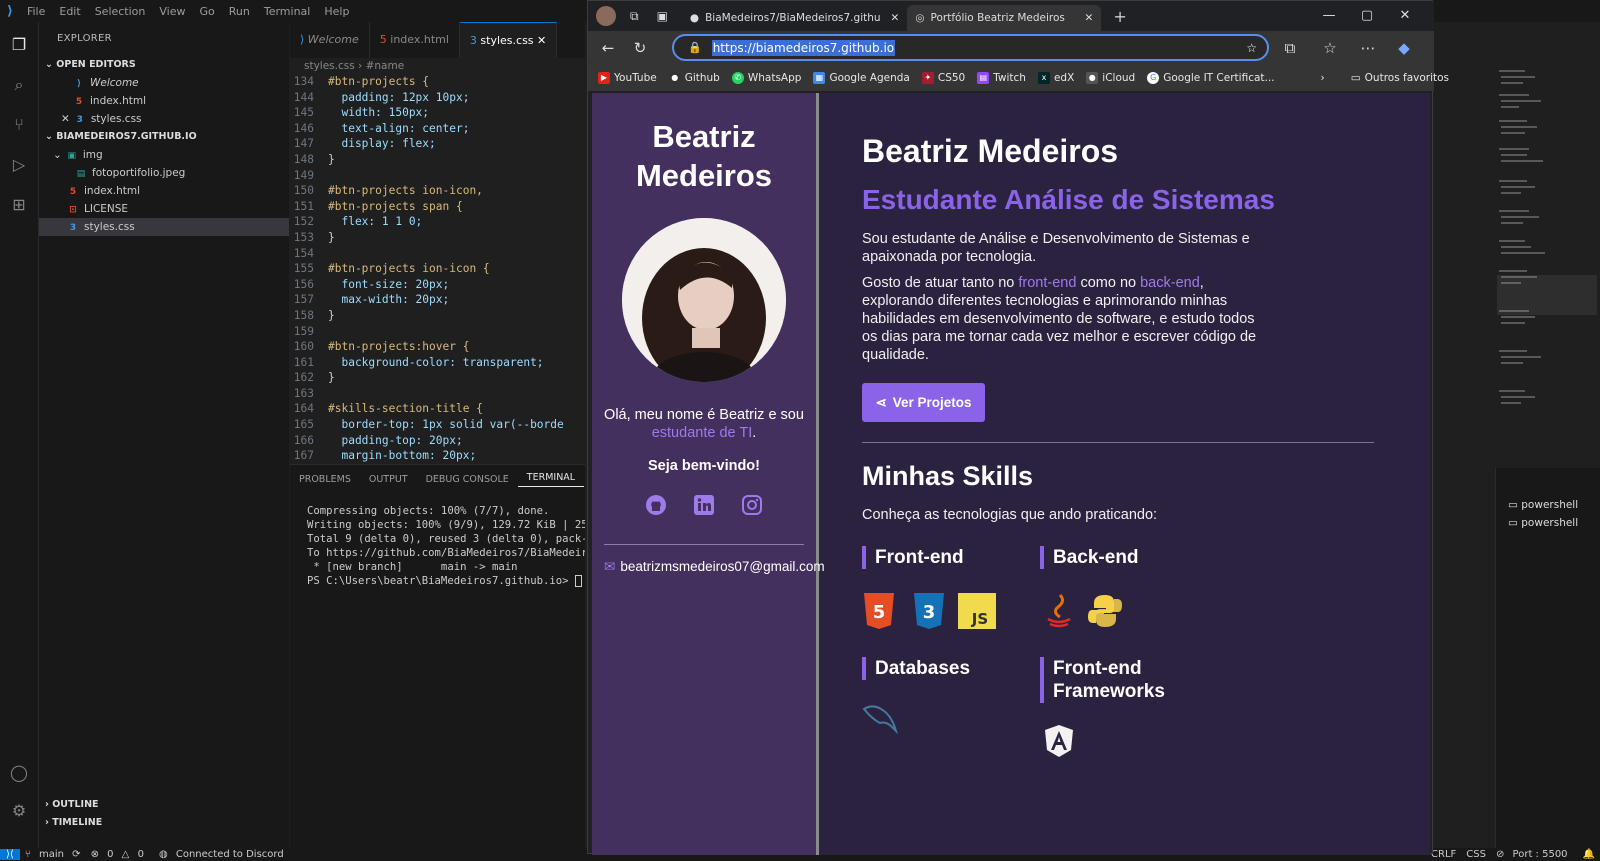 The height and width of the screenshot is (861, 1600). I want to click on timeline-section: › TIMELINE, so click(164, 823).